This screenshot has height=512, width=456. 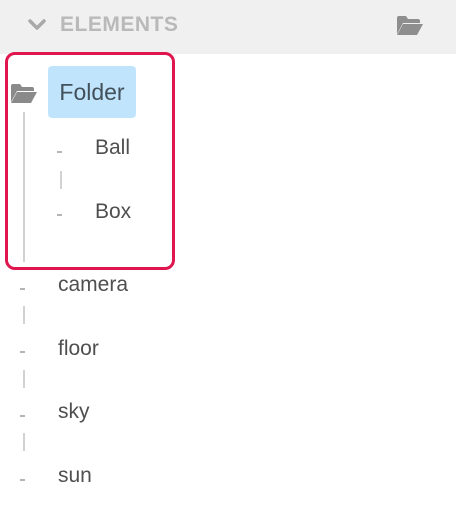 I want to click on tree-node-sky: sky, so click(x=74, y=412).